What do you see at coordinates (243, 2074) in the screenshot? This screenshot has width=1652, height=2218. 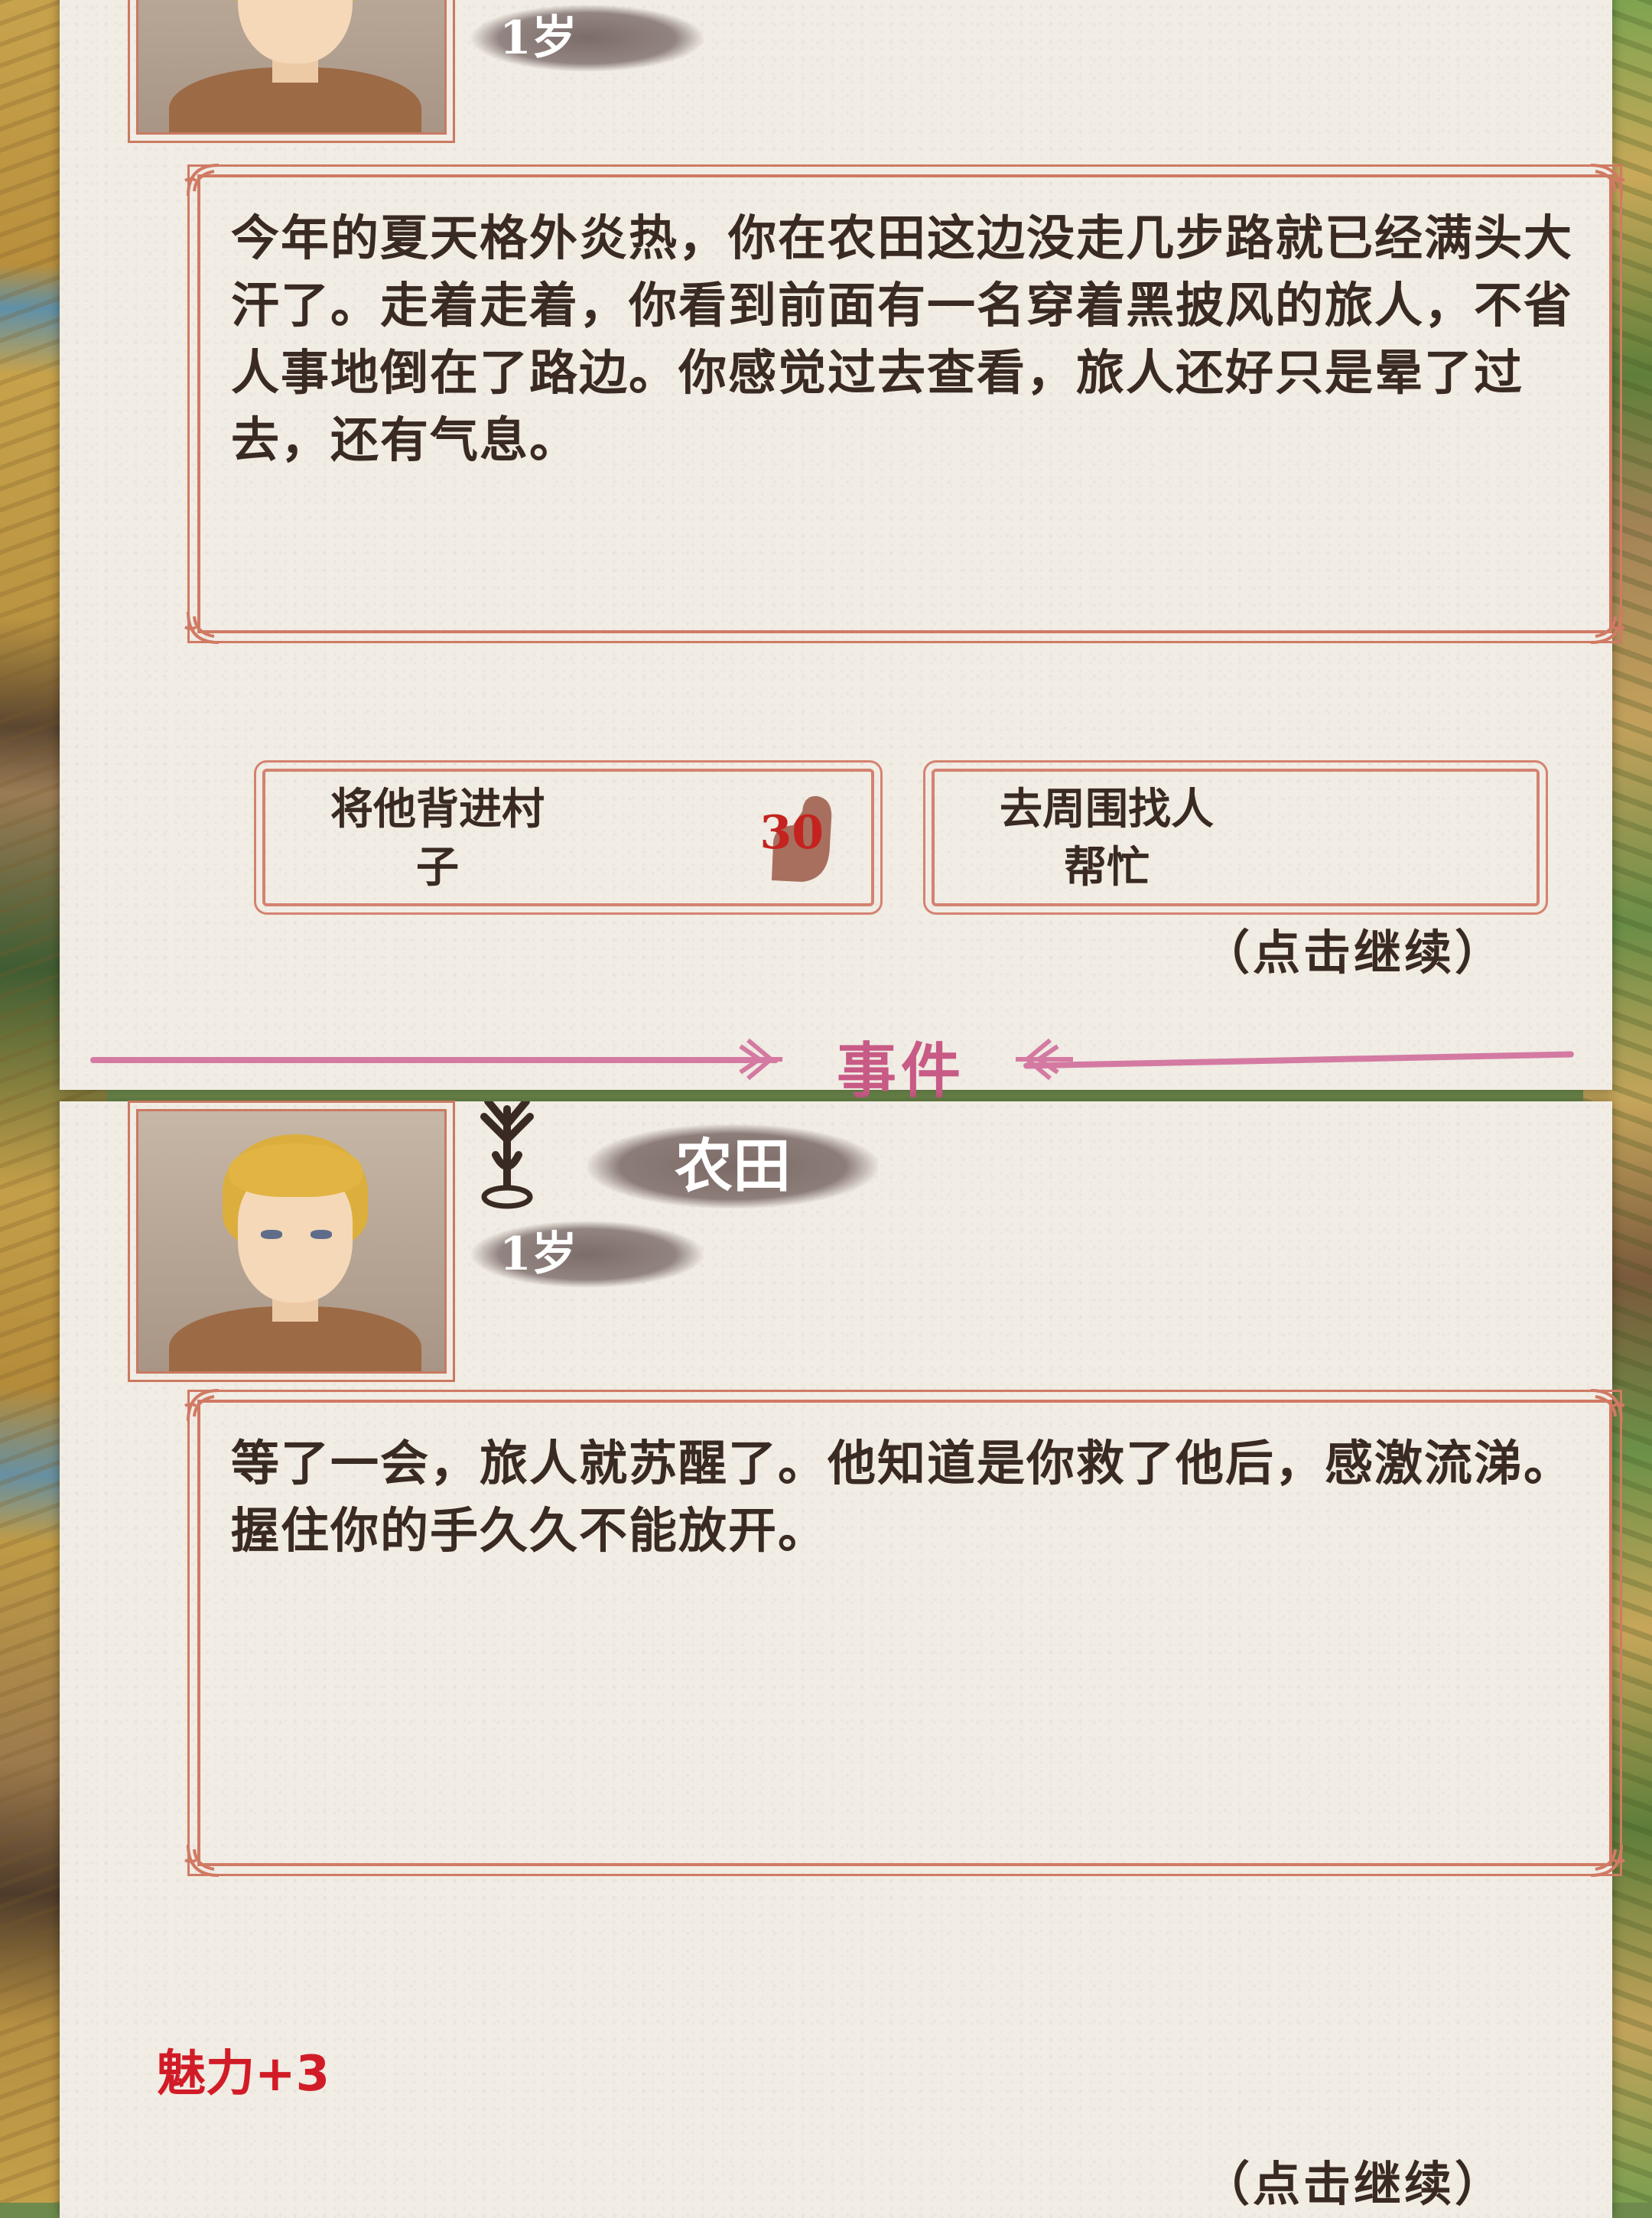 I see `stat-reward-label: 魅力+3` at bounding box center [243, 2074].